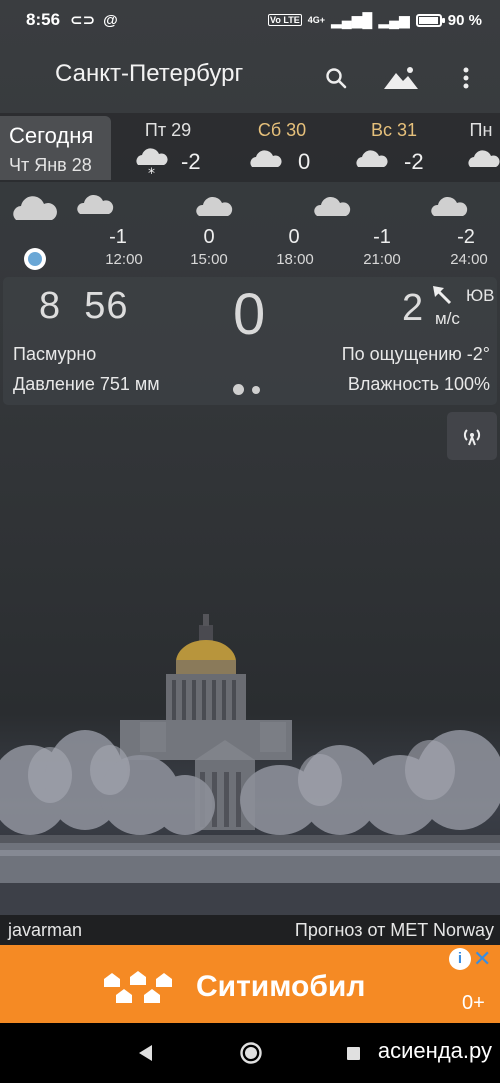 The height and width of the screenshot is (1083, 500). Describe the element at coordinates (442, 295) in the screenshot. I see `wind-direction-arrow-icon` at that location.